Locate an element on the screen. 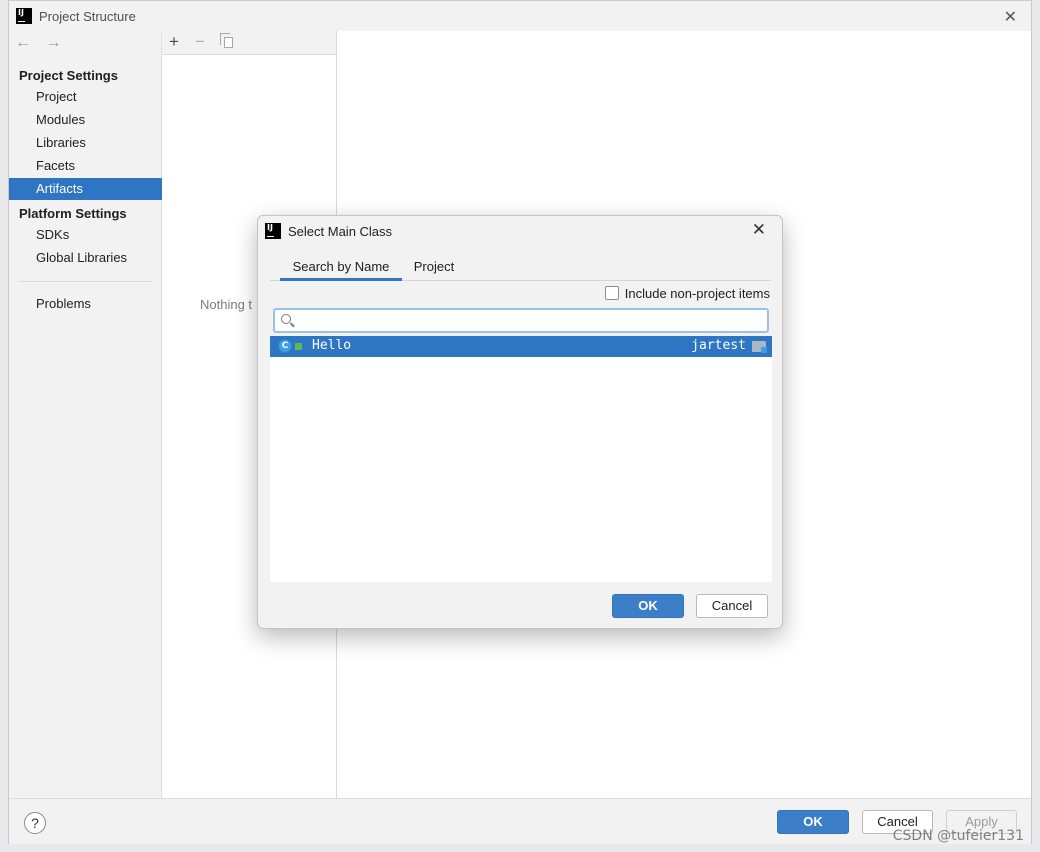 The image size is (1040, 852). title-bar: IJ Project Structure ✕ is located at coordinates (520, 16).